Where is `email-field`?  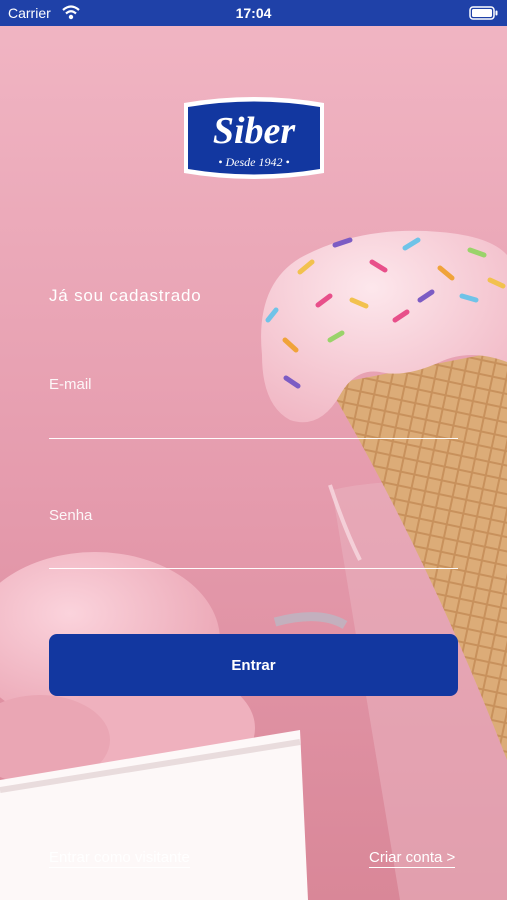 email-field is located at coordinates (255, 420).